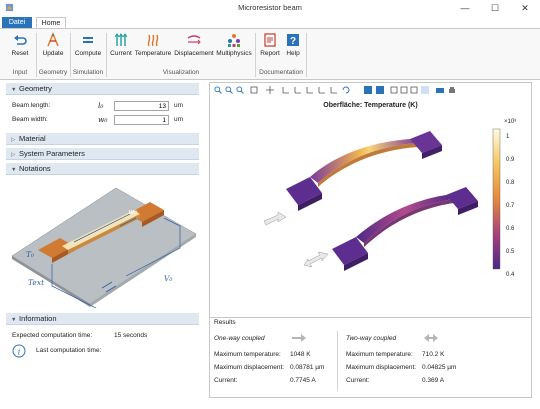 This screenshot has width=540, height=409. I want to click on view-default-icon, so click(334, 90).